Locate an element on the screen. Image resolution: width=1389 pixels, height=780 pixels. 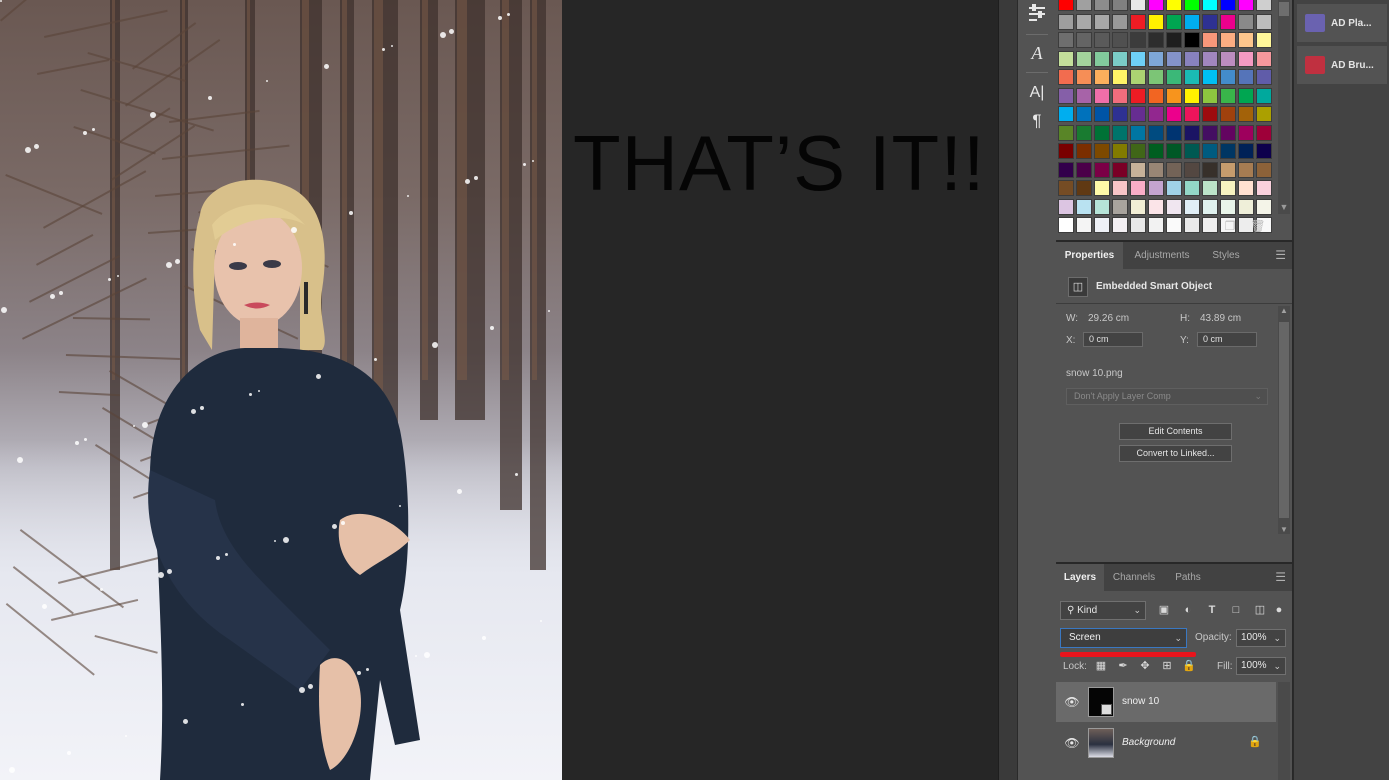
tab-adjustments: Adjustments is located at coordinates (1162, 255).